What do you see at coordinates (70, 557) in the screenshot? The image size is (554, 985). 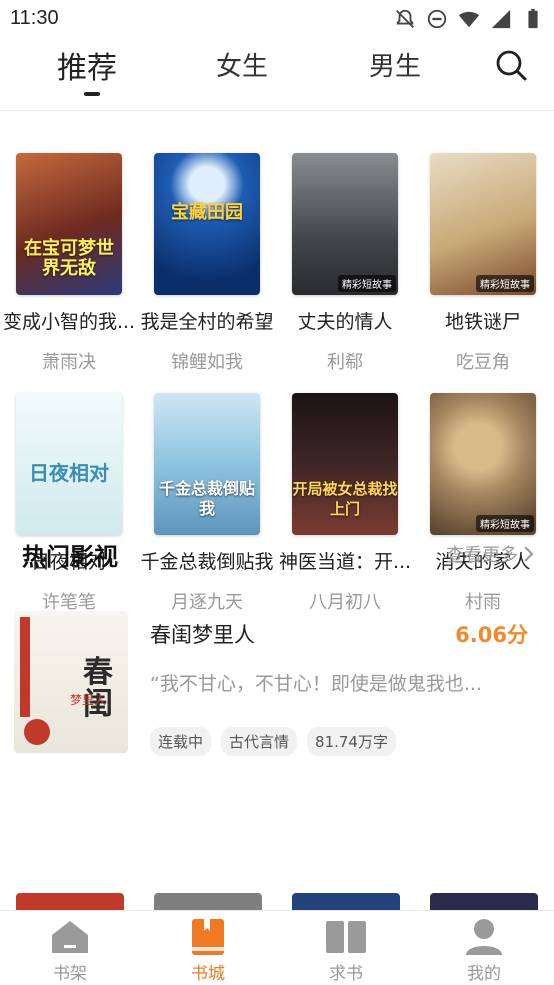 I see `section-title: 热门影视` at bounding box center [70, 557].